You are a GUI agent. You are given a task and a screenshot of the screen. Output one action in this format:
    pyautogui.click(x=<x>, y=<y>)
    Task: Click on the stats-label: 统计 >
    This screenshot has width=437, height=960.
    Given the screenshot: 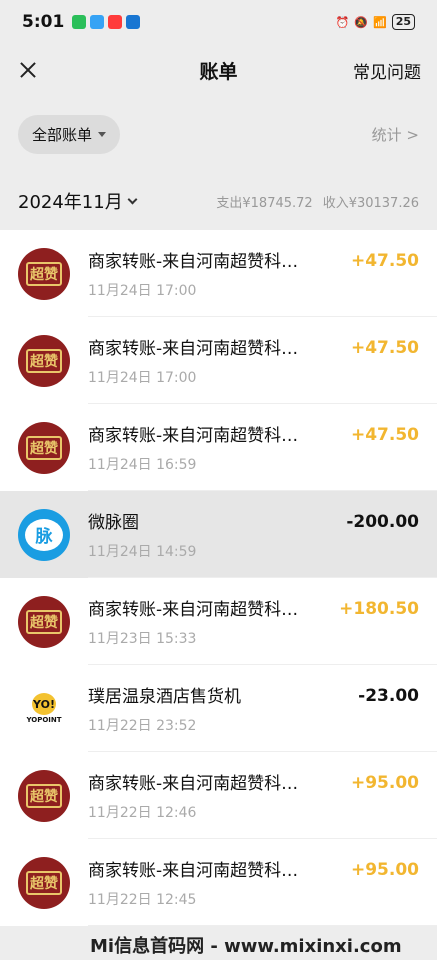 What is the action you would take?
    pyautogui.click(x=395, y=134)
    